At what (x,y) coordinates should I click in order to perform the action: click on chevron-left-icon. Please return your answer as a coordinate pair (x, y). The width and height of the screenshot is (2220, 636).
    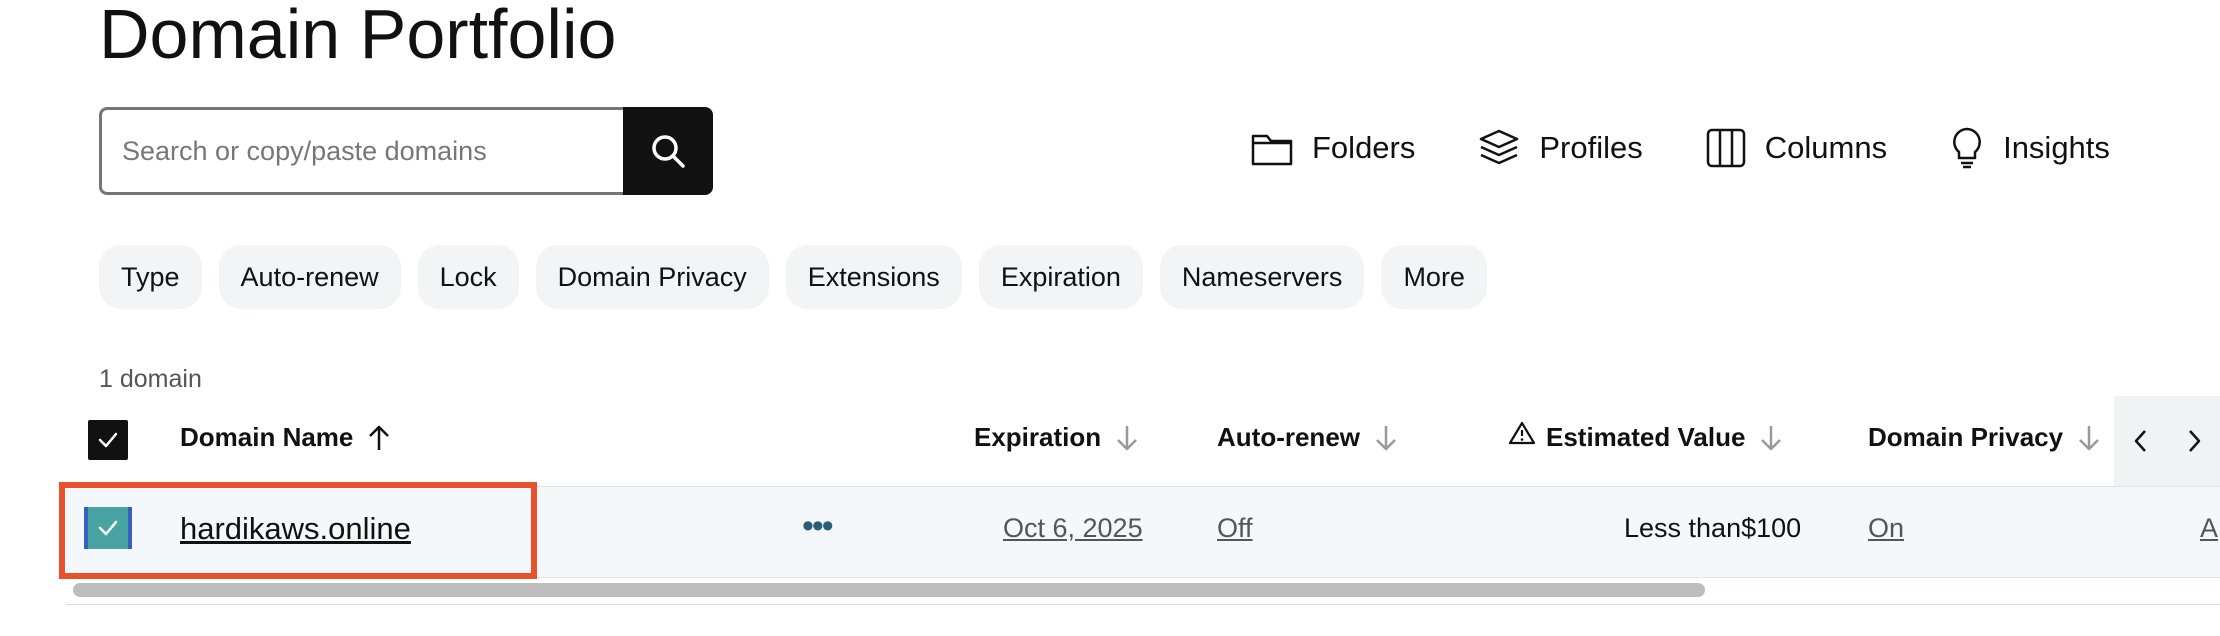
    Looking at the image, I should click on (2141, 441).